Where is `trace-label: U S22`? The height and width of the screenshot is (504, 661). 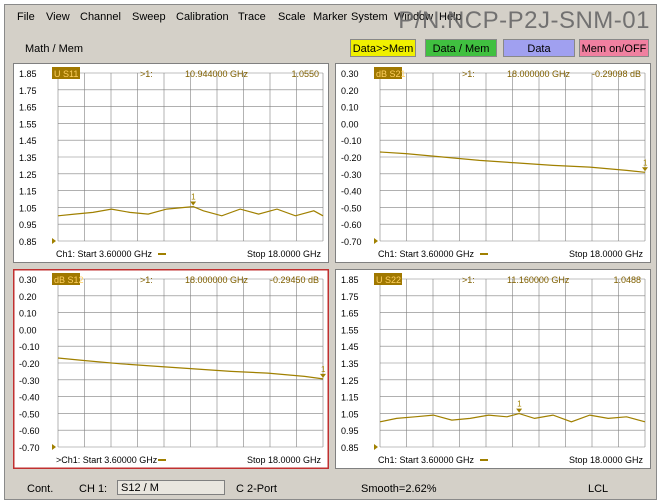 trace-label: U S22 is located at coordinates (388, 280).